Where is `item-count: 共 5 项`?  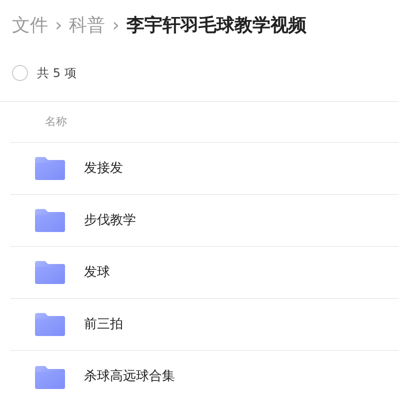 item-count: 共 5 项 is located at coordinates (56, 73).